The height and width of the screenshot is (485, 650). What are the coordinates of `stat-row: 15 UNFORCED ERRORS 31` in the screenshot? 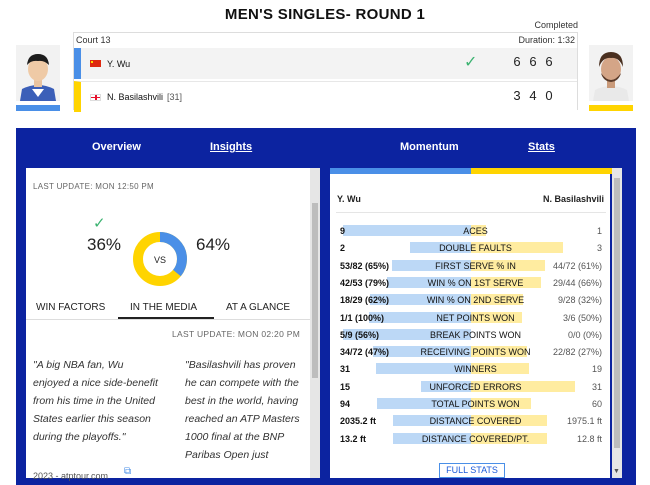 It's located at (471, 386).